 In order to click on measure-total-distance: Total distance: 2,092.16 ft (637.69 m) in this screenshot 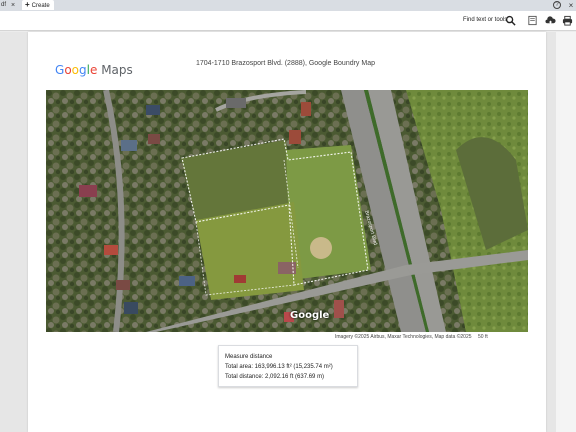, I will do `click(275, 377)`.